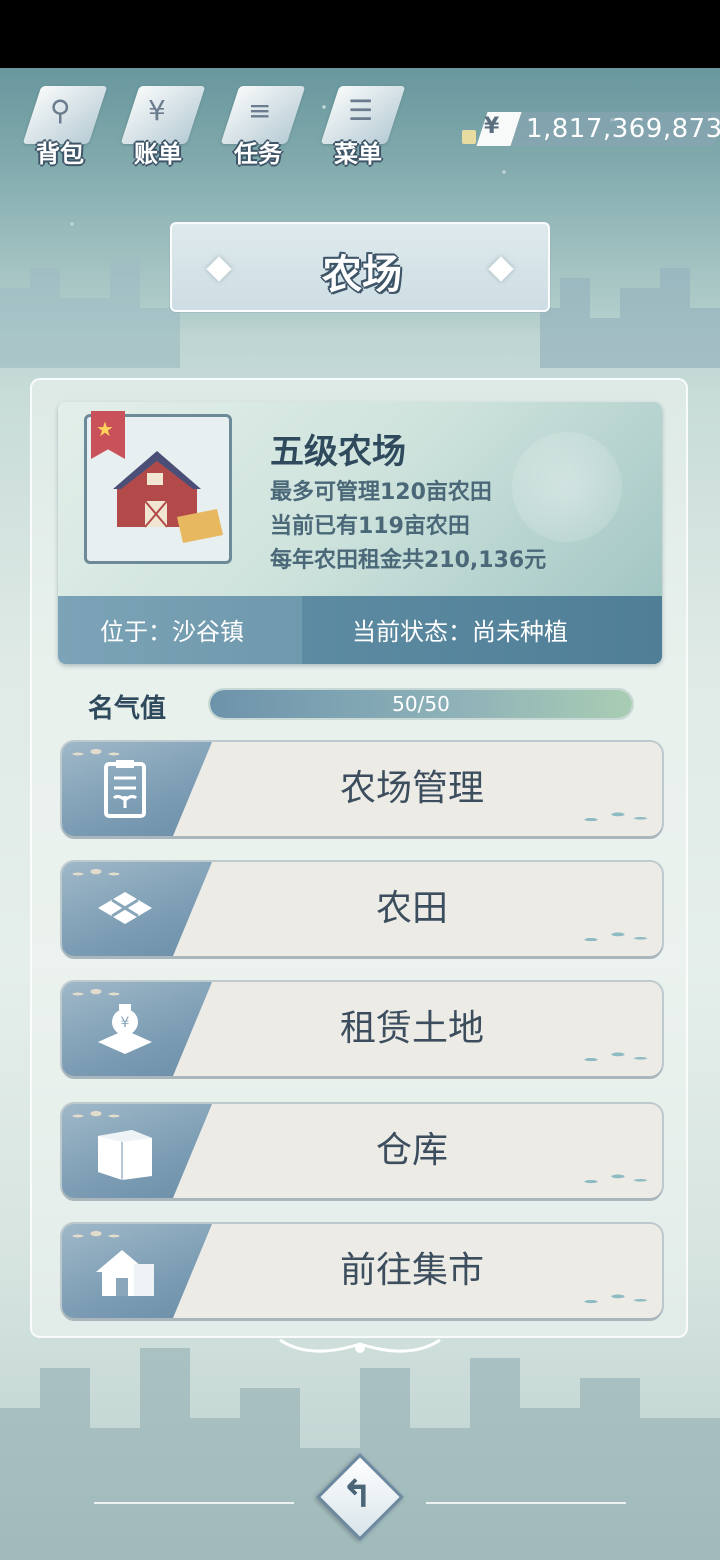  Describe the element at coordinates (360, 1345) in the screenshot. I see `ornament-divider` at that location.